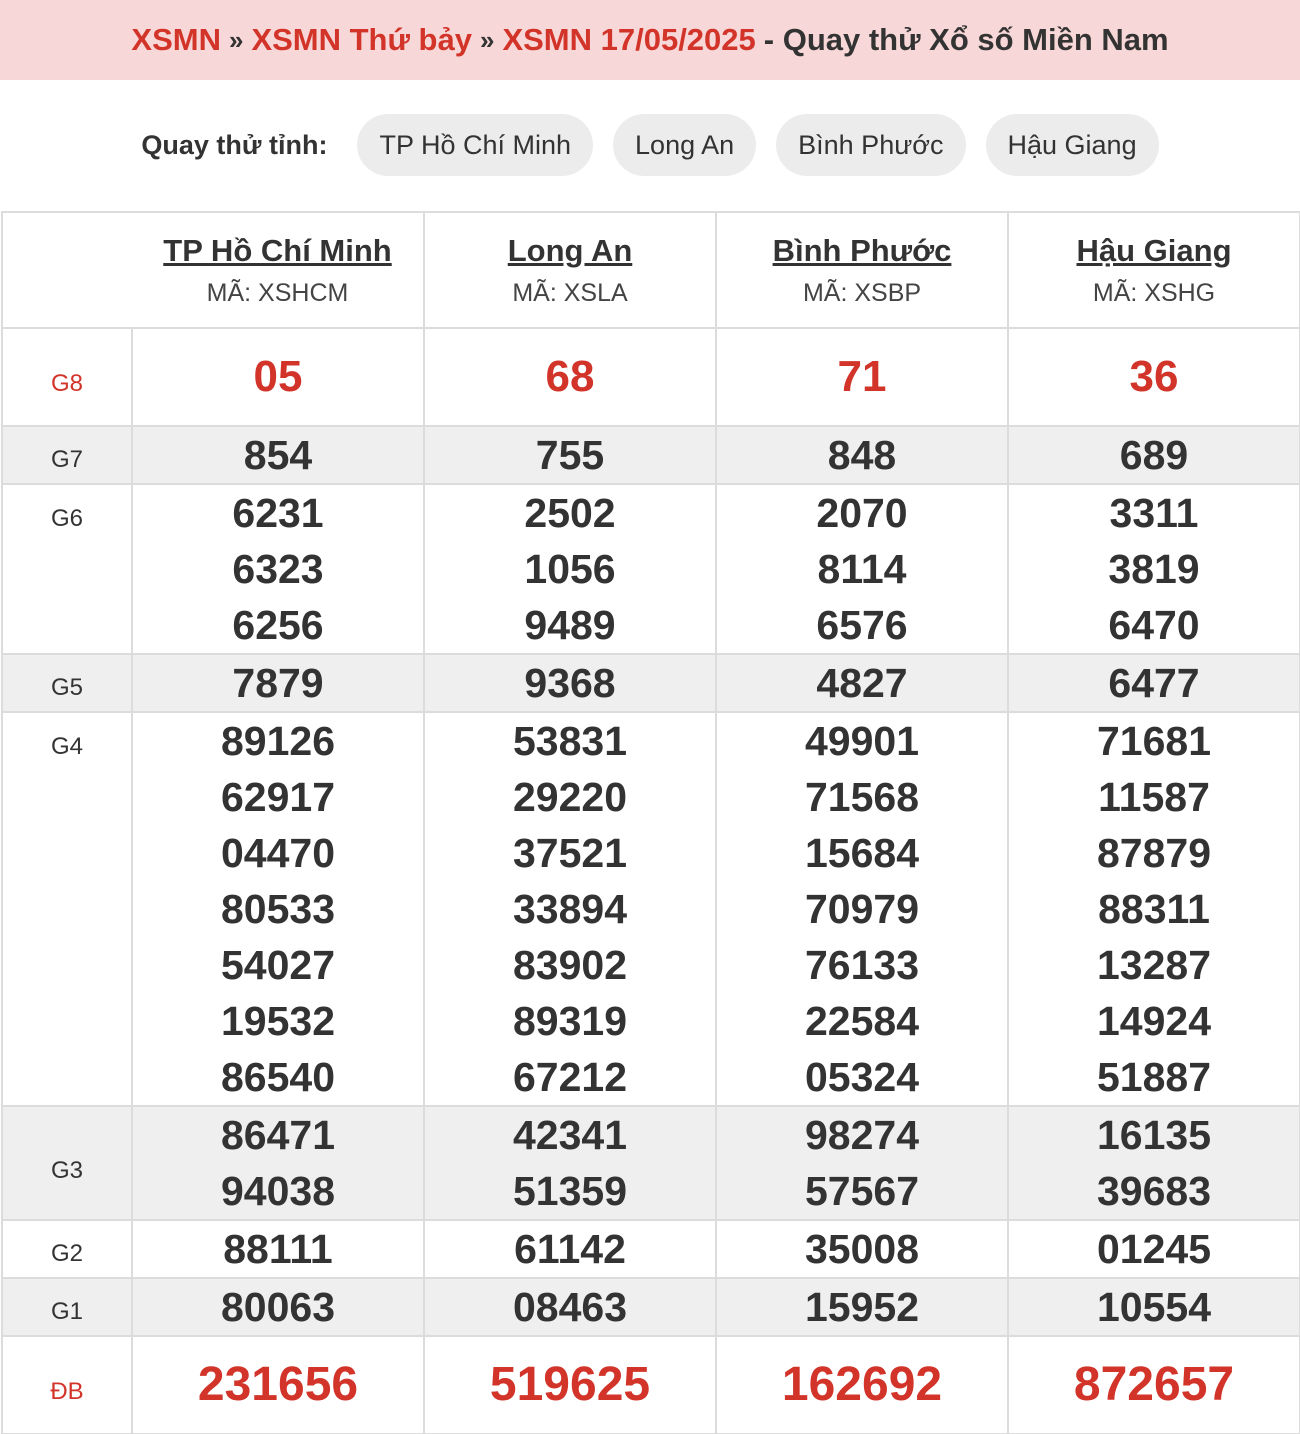 The image size is (1300, 1434). What do you see at coordinates (570, 455) in the screenshot?
I see `result-number: 755` at bounding box center [570, 455].